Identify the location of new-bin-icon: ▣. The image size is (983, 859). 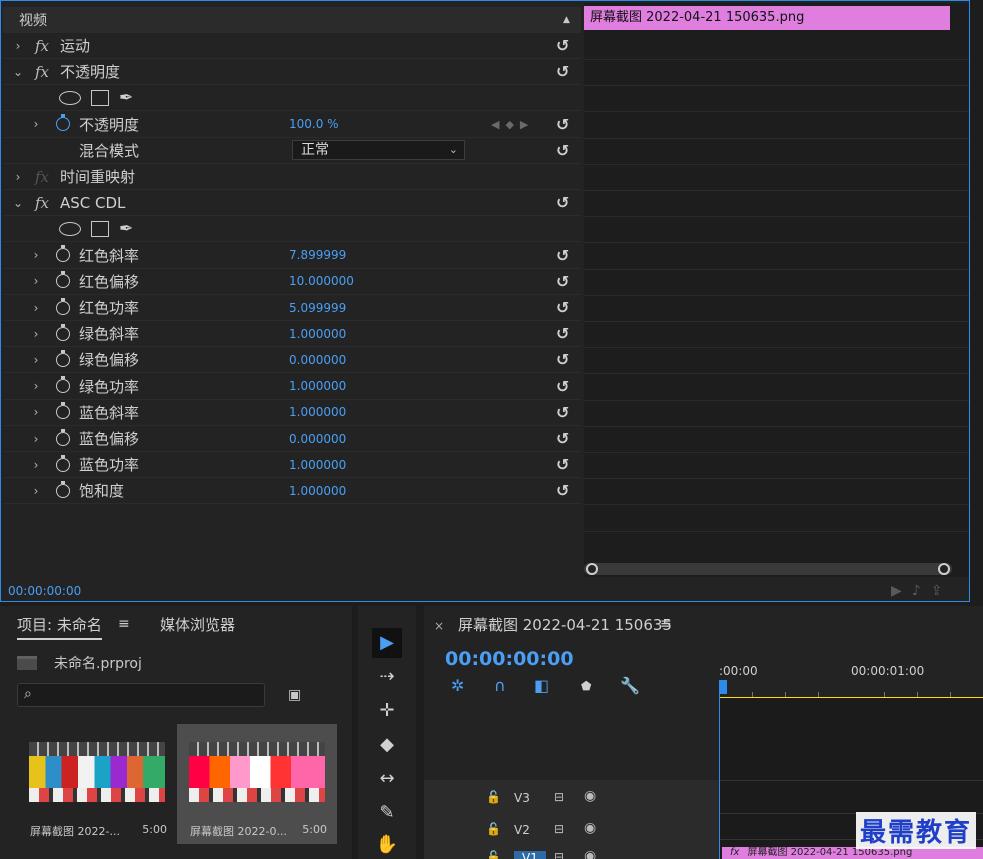
(294, 695).